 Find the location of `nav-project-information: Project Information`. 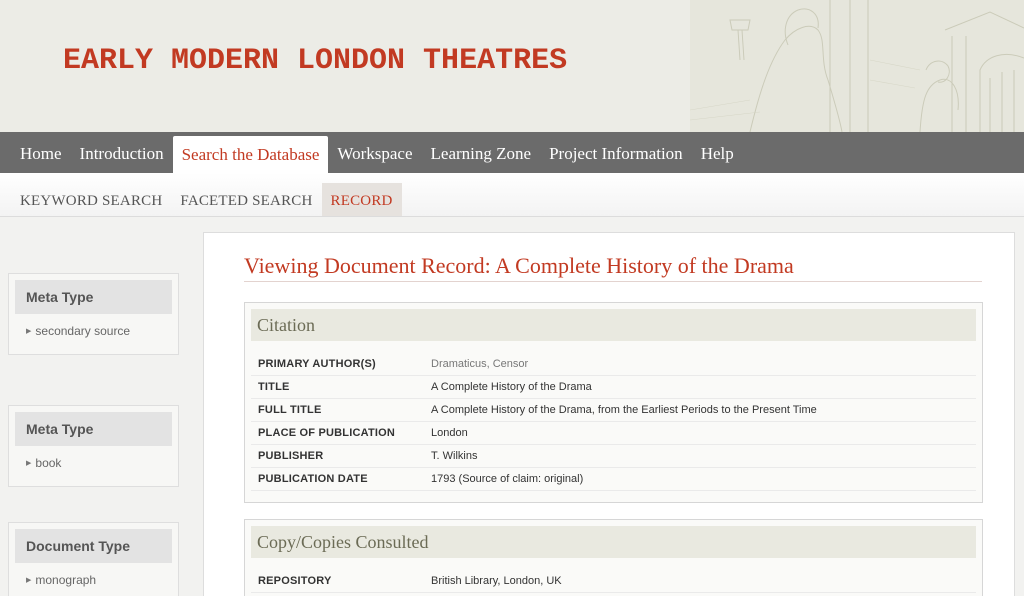

nav-project-information: Project Information is located at coordinates (616, 152).